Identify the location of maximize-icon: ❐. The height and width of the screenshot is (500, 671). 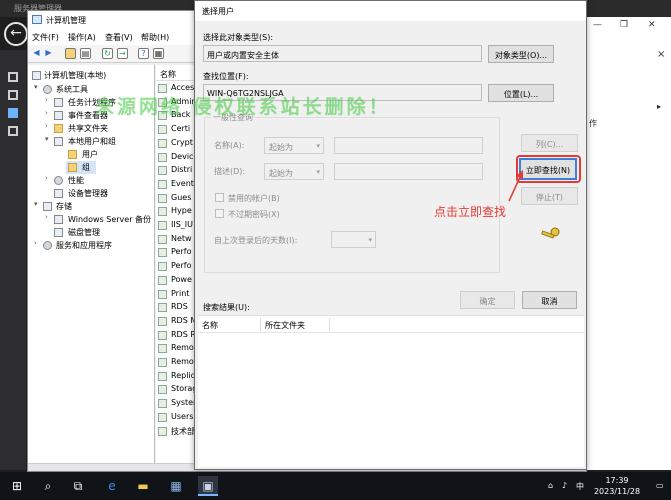
(624, 25).